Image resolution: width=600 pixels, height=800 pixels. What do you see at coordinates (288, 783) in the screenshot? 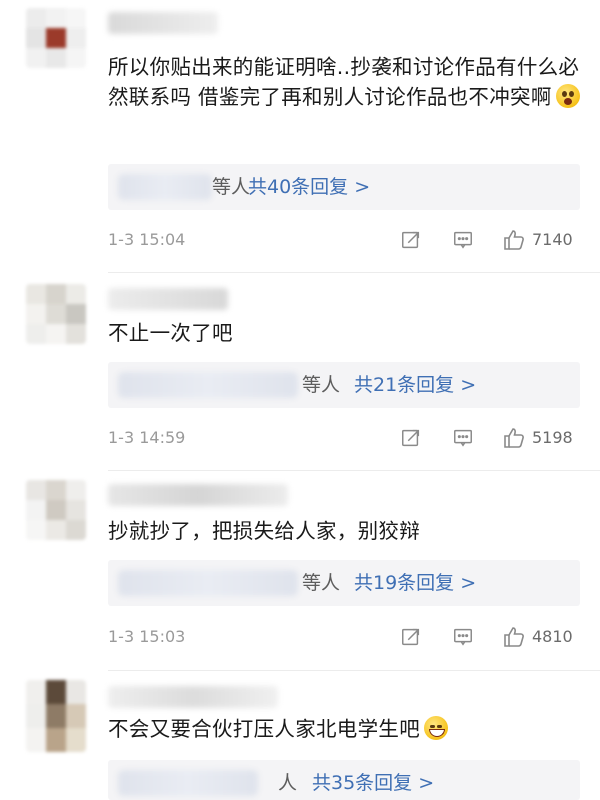
I see `reply-prefix: 人` at bounding box center [288, 783].